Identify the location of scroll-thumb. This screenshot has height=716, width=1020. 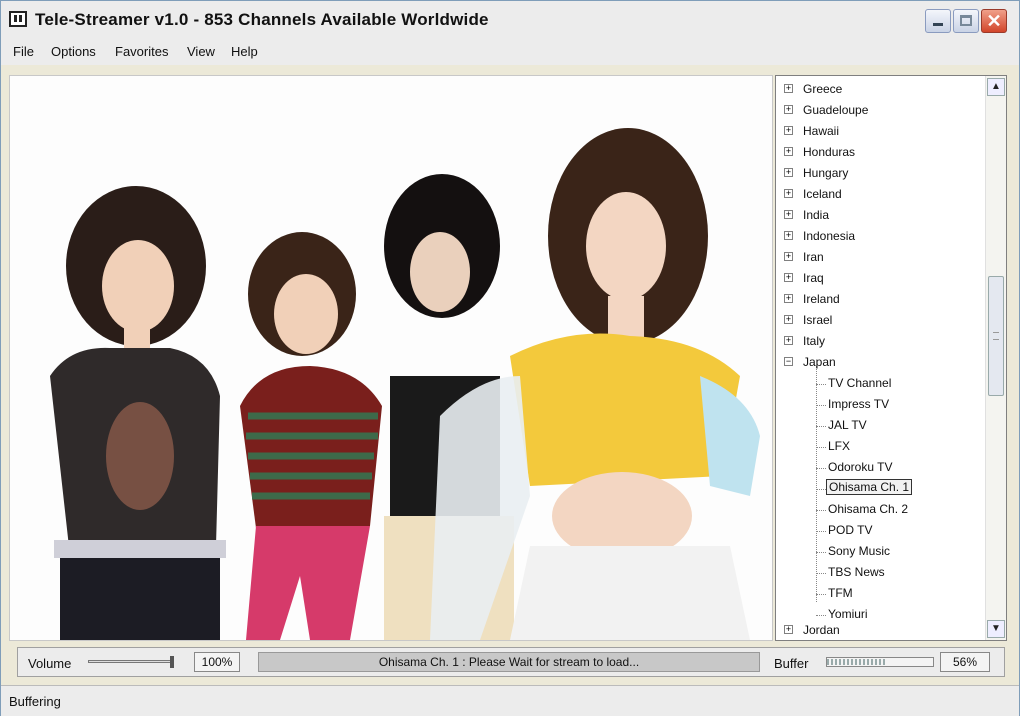
(996, 336).